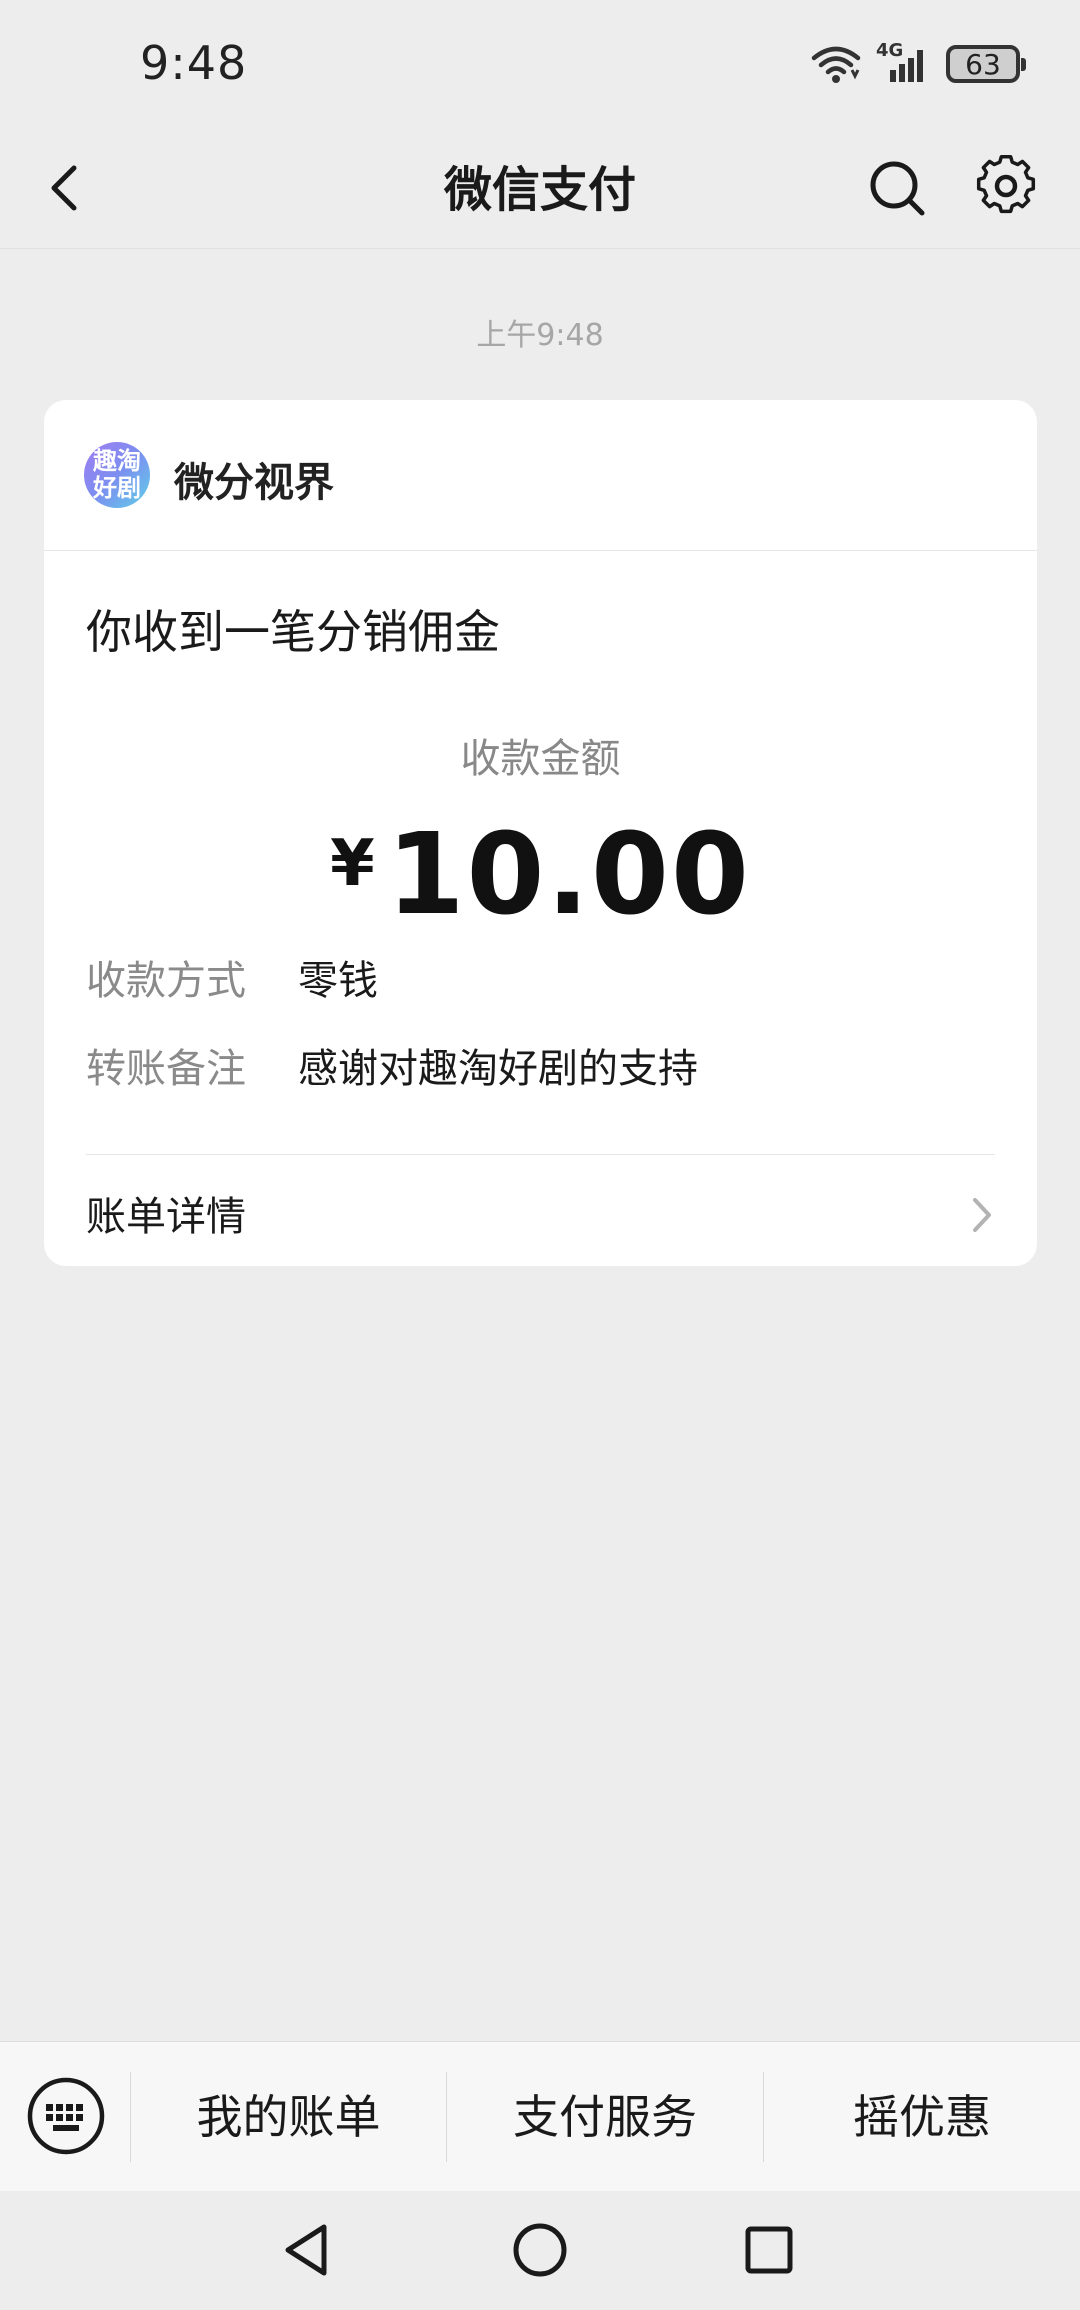  What do you see at coordinates (769, 2250) in the screenshot?
I see `recents-square-icon` at bounding box center [769, 2250].